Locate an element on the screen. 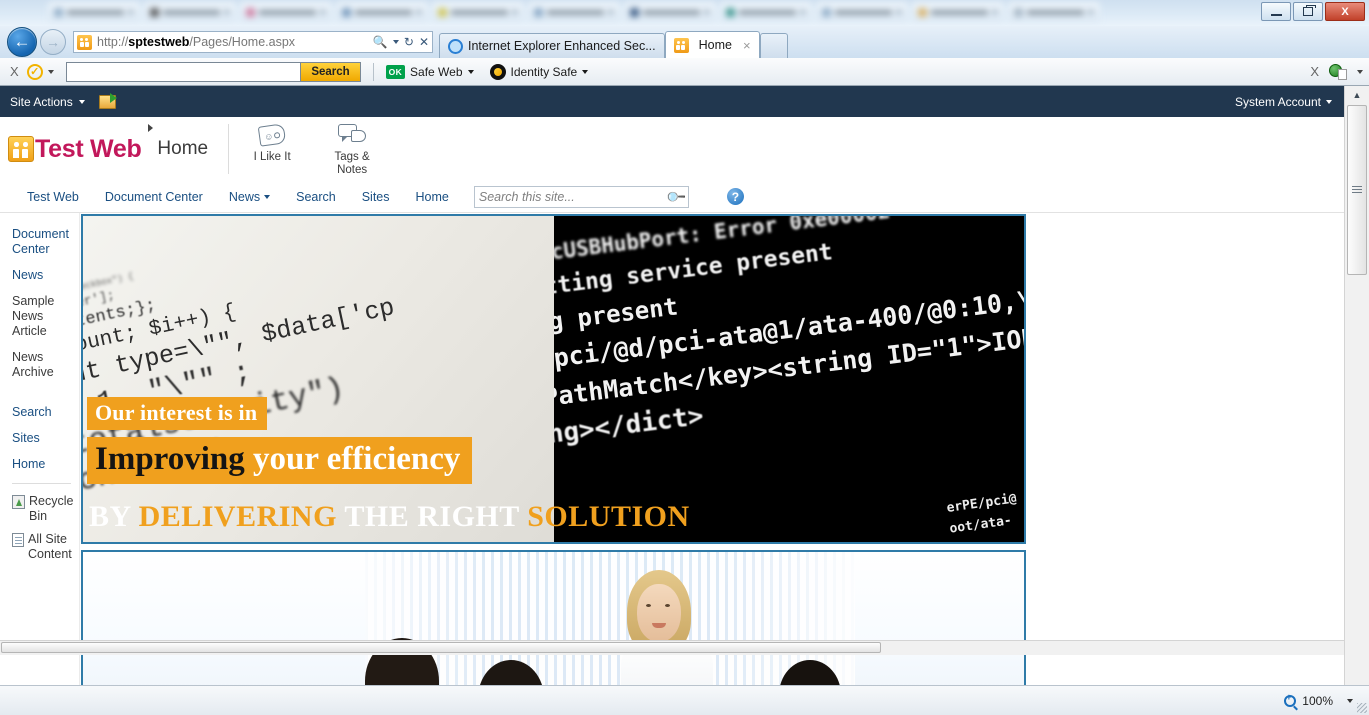 The height and width of the screenshot is (715, 1369). sidebar-item-recycle-bin: Recycle Bin is located at coordinates (45, 509).